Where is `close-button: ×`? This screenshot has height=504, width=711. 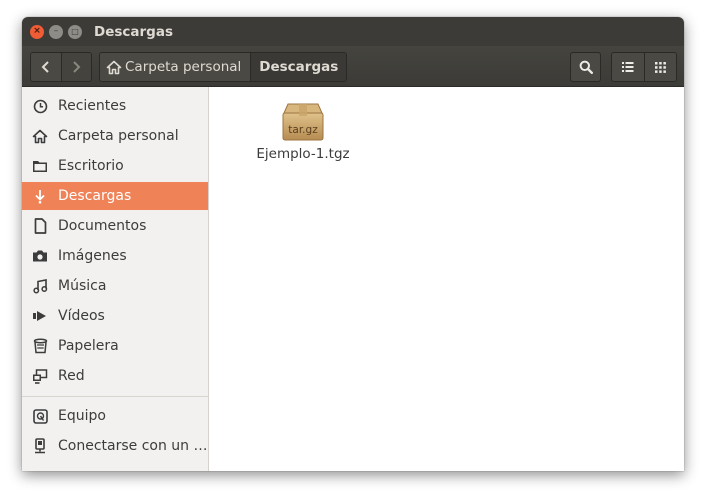 close-button: × is located at coordinates (37, 31).